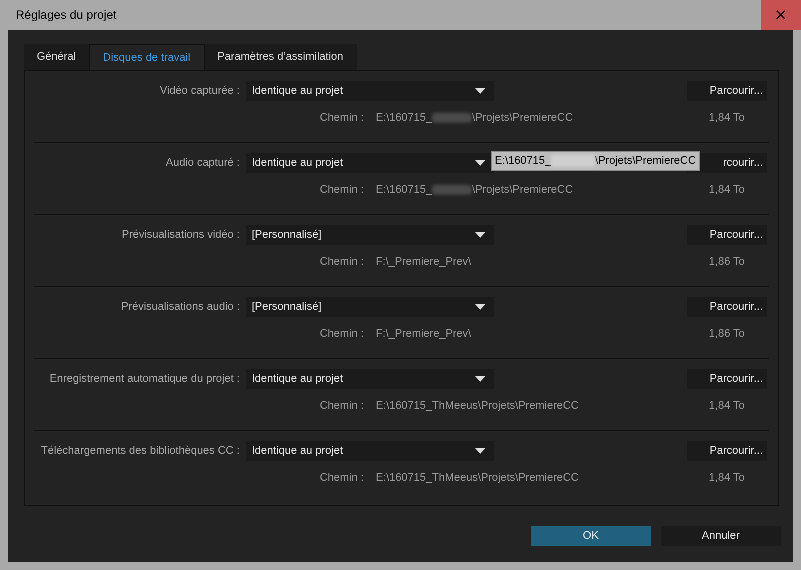 The height and width of the screenshot is (570, 801). I want to click on close-icon, so click(781, 15).